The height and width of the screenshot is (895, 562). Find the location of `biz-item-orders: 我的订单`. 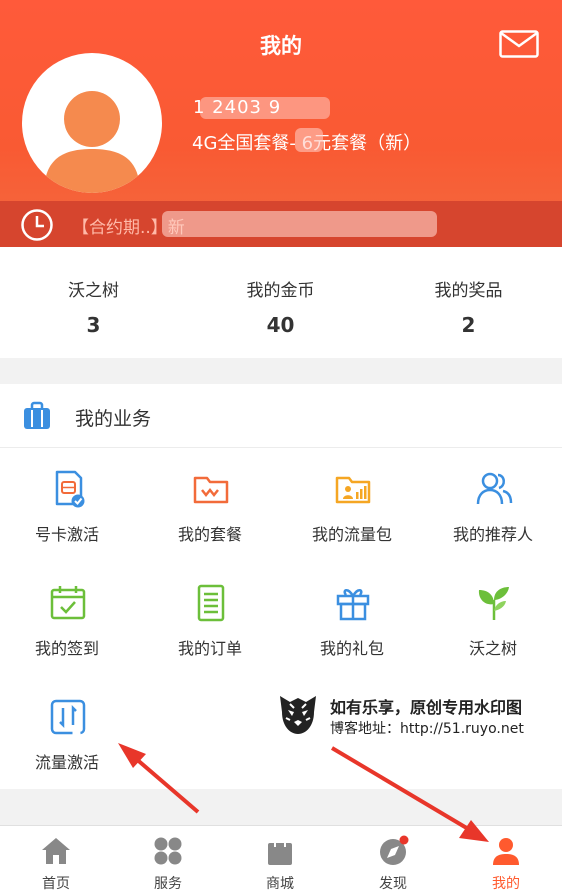

biz-item-orders: 我的订单 is located at coordinates (210, 639).